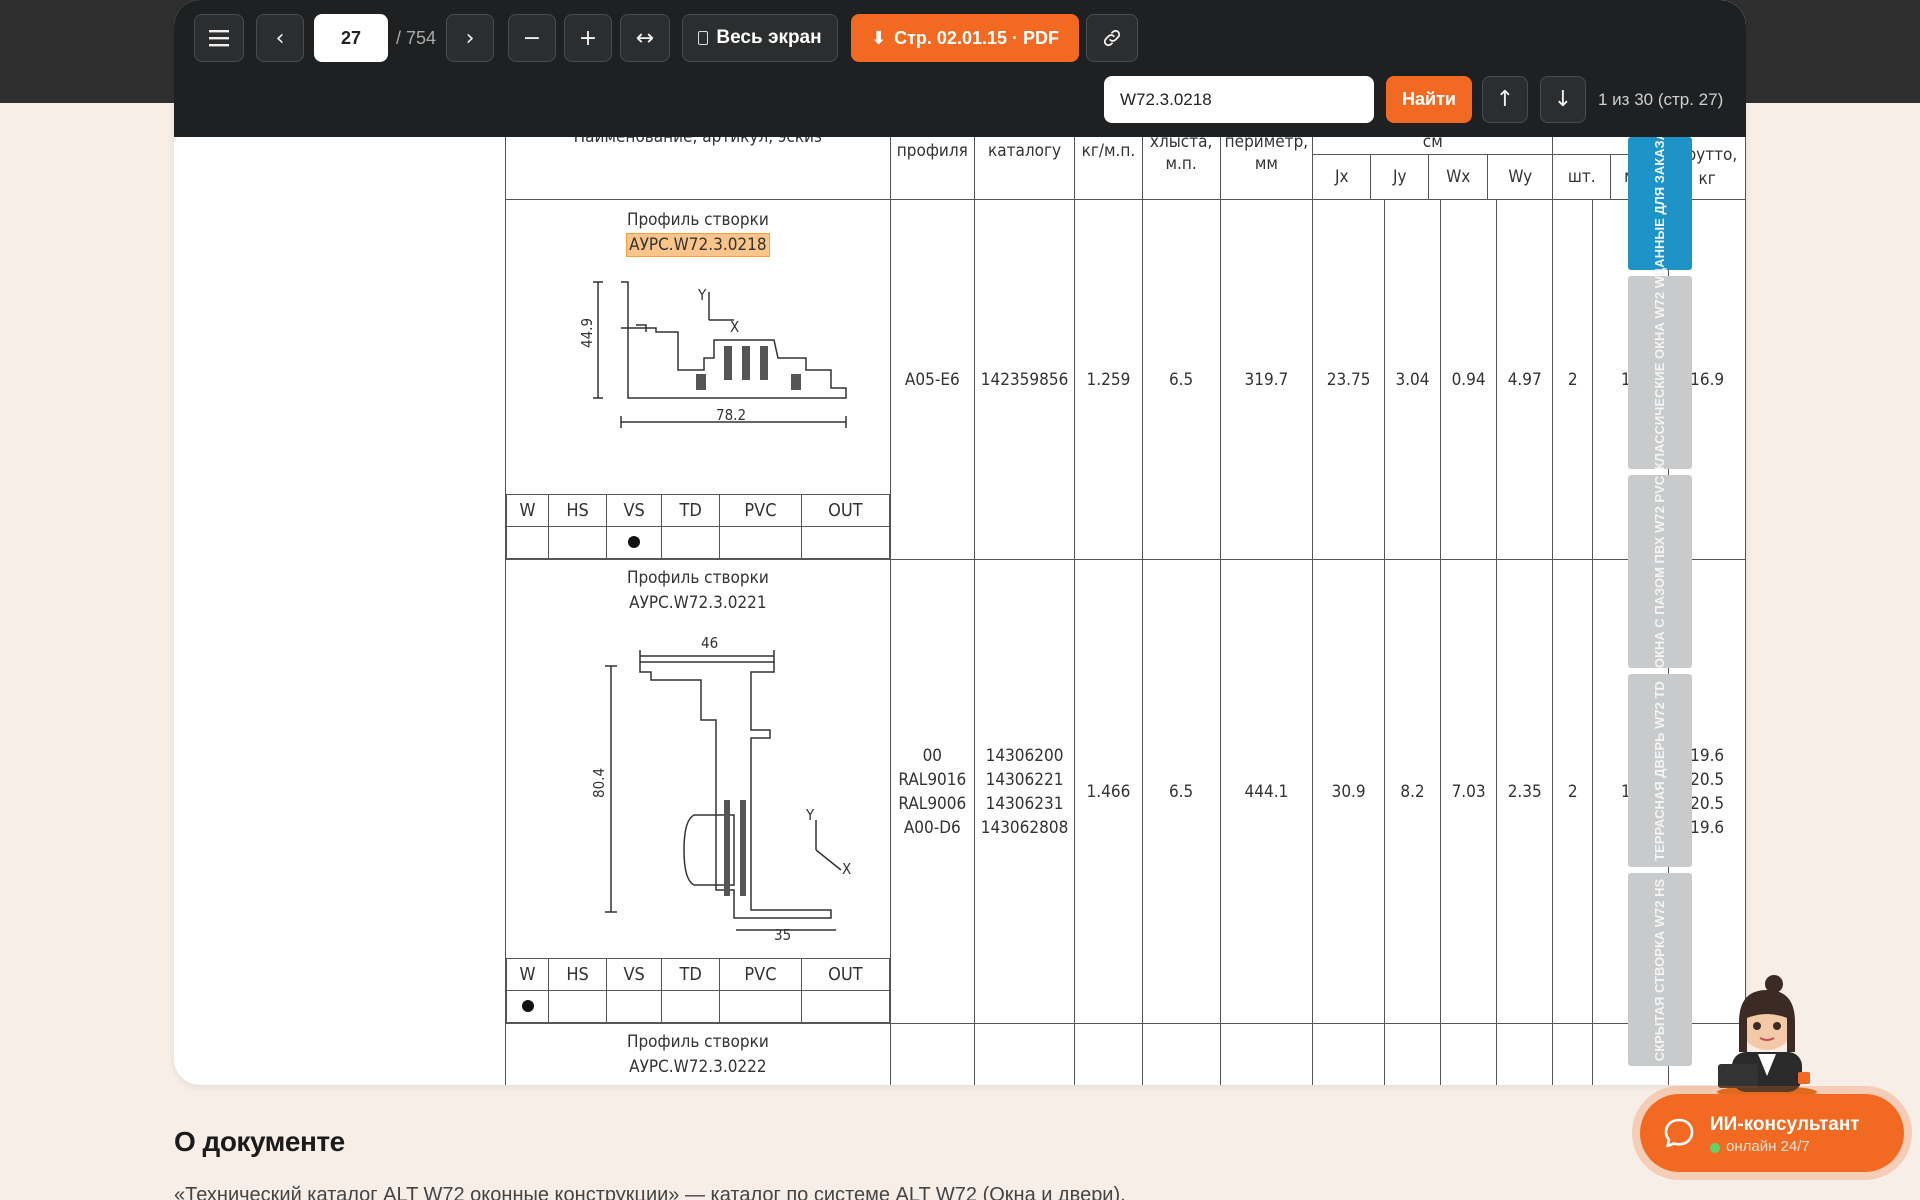 This screenshot has height=1200, width=1920. What do you see at coordinates (1661, 99) in the screenshot?
I see `search-result-count: 1 из 30 (стр. 27)` at bounding box center [1661, 99].